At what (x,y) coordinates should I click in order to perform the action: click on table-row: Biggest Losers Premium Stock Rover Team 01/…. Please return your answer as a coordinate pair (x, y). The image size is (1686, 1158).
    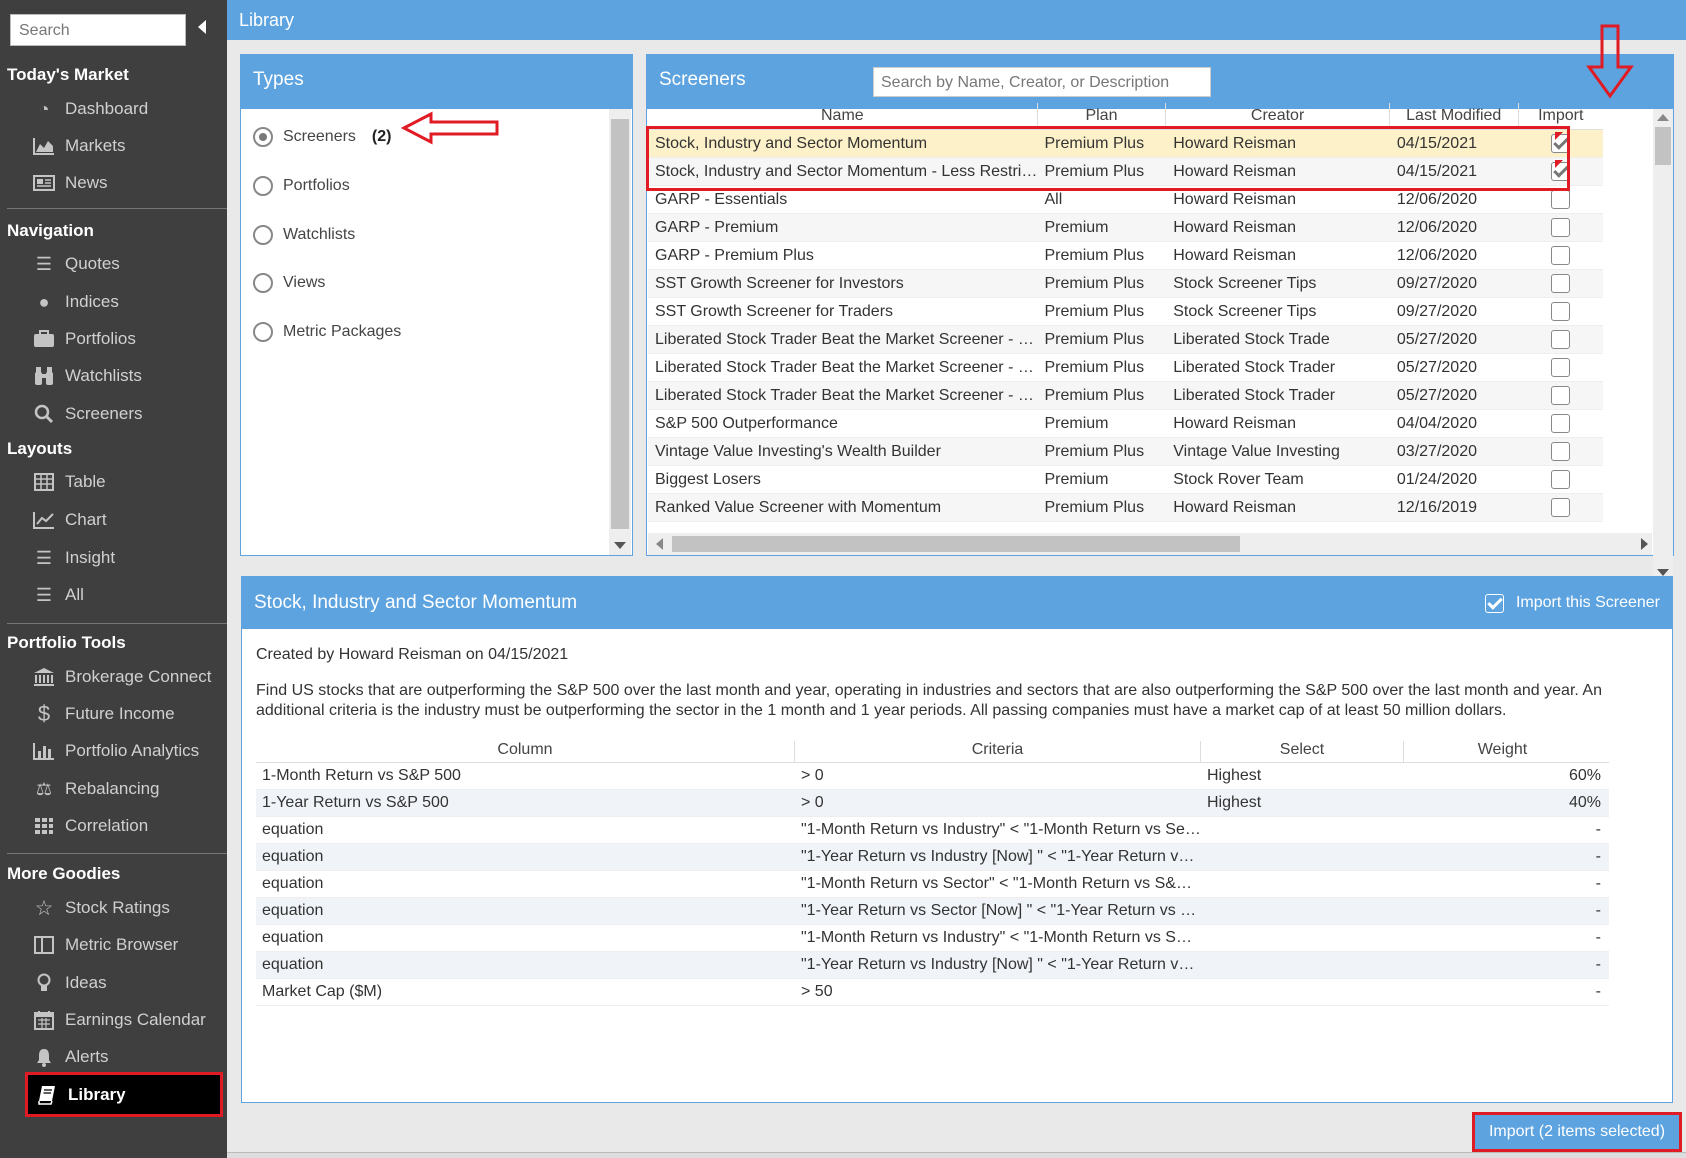
    Looking at the image, I should click on (1125, 480).